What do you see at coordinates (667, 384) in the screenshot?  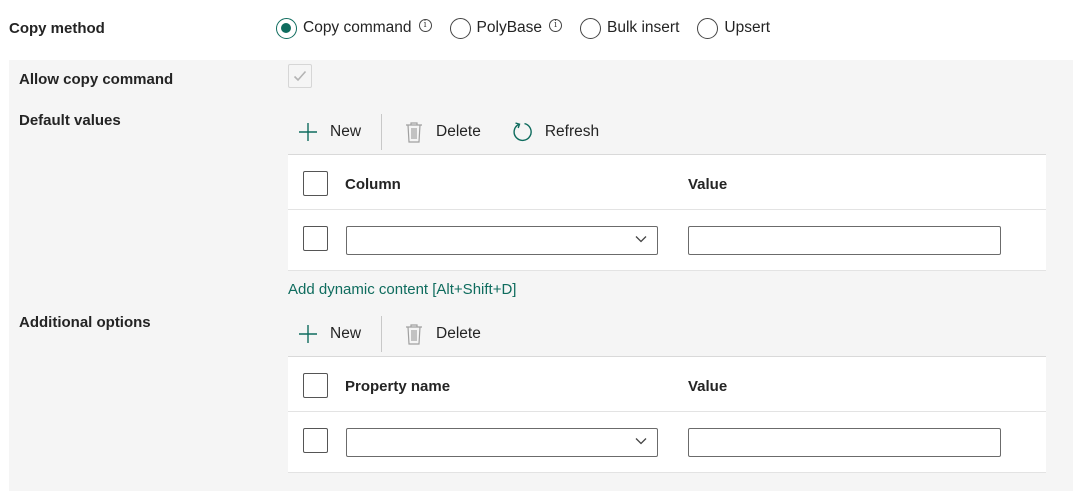 I see `table-header: Property name Value` at bounding box center [667, 384].